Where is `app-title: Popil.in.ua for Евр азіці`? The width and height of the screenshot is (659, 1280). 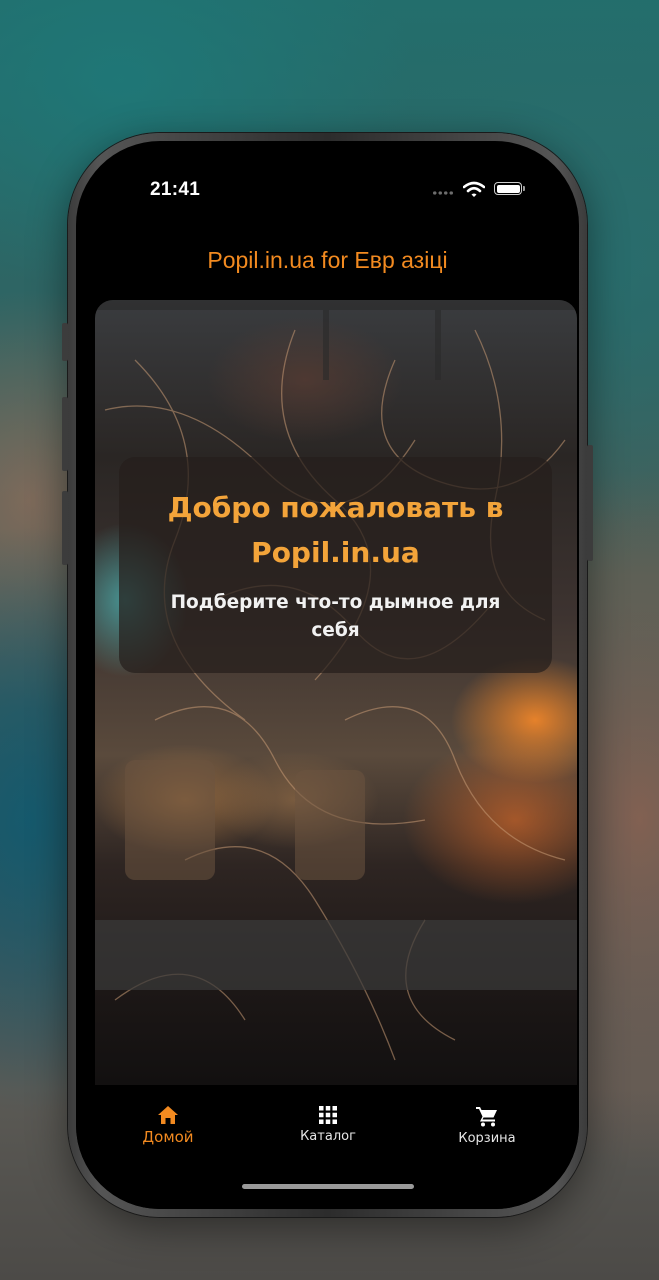 app-title: Popil.in.ua for Евр азіці is located at coordinates (327, 260).